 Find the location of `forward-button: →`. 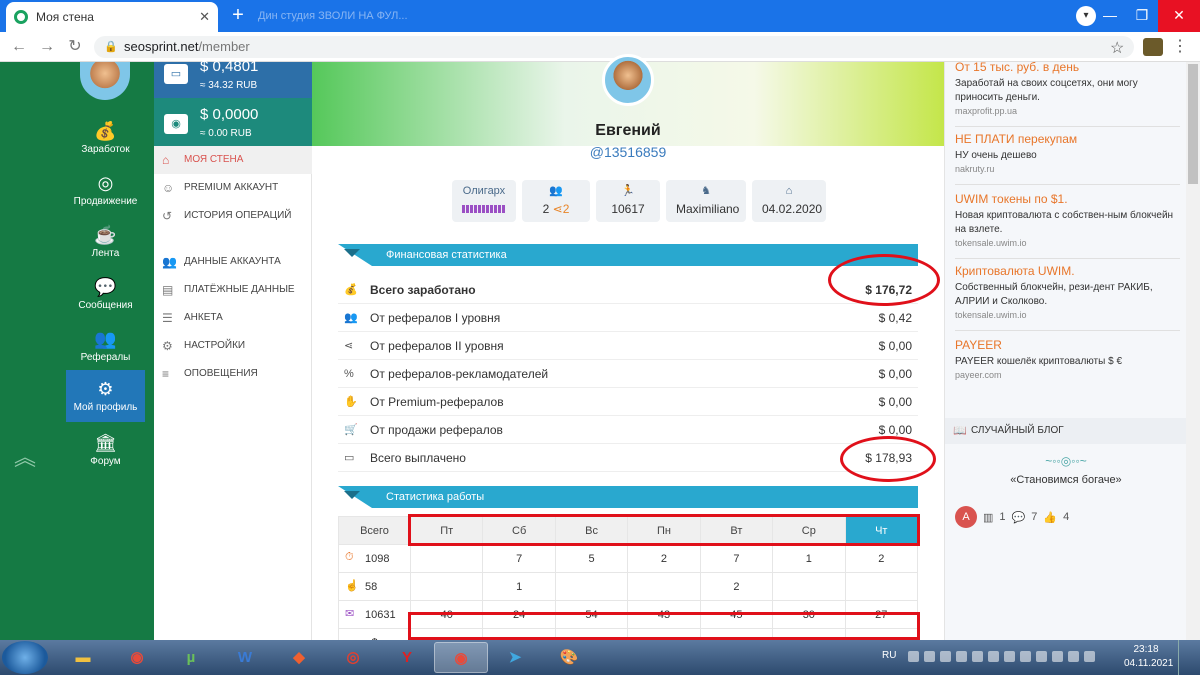

forward-button: → is located at coordinates (47, 47).